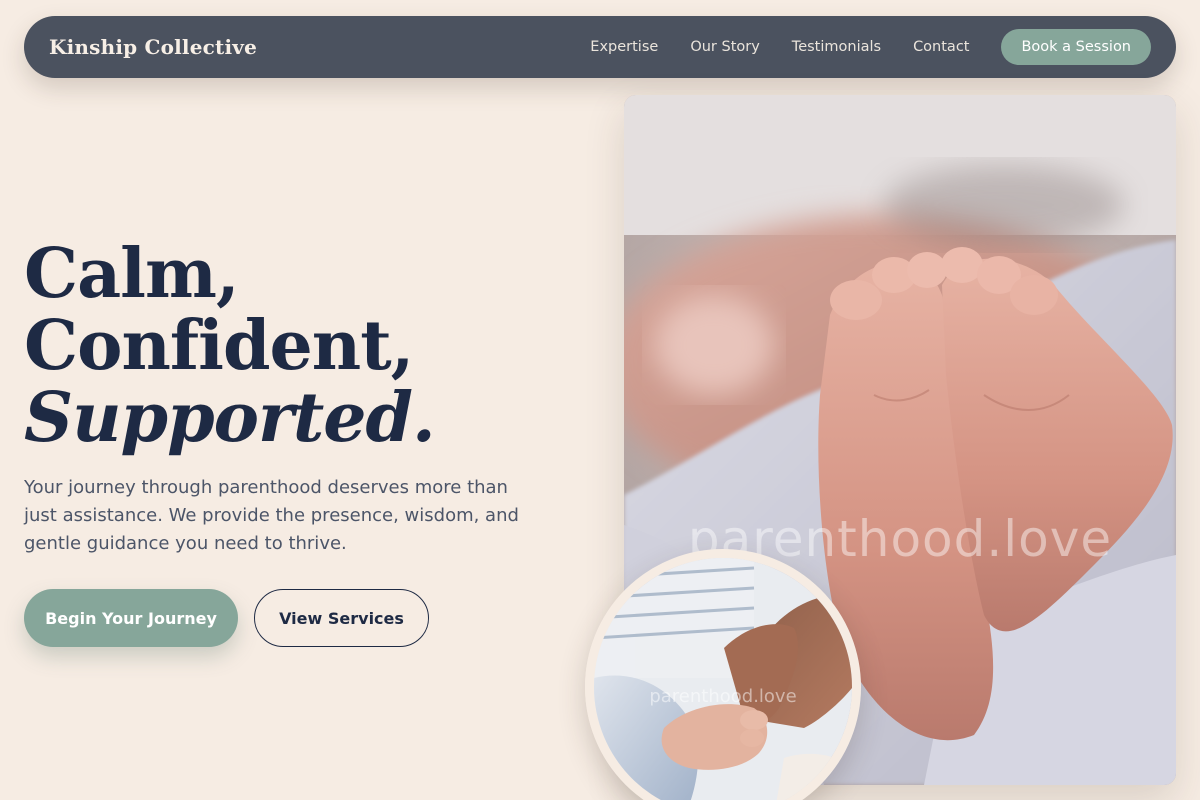 The width and height of the screenshot is (1200, 800). Describe the element at coordinates (230, 418) in the screenshot. I see `hero-title-line-3: Supported.` at that location.